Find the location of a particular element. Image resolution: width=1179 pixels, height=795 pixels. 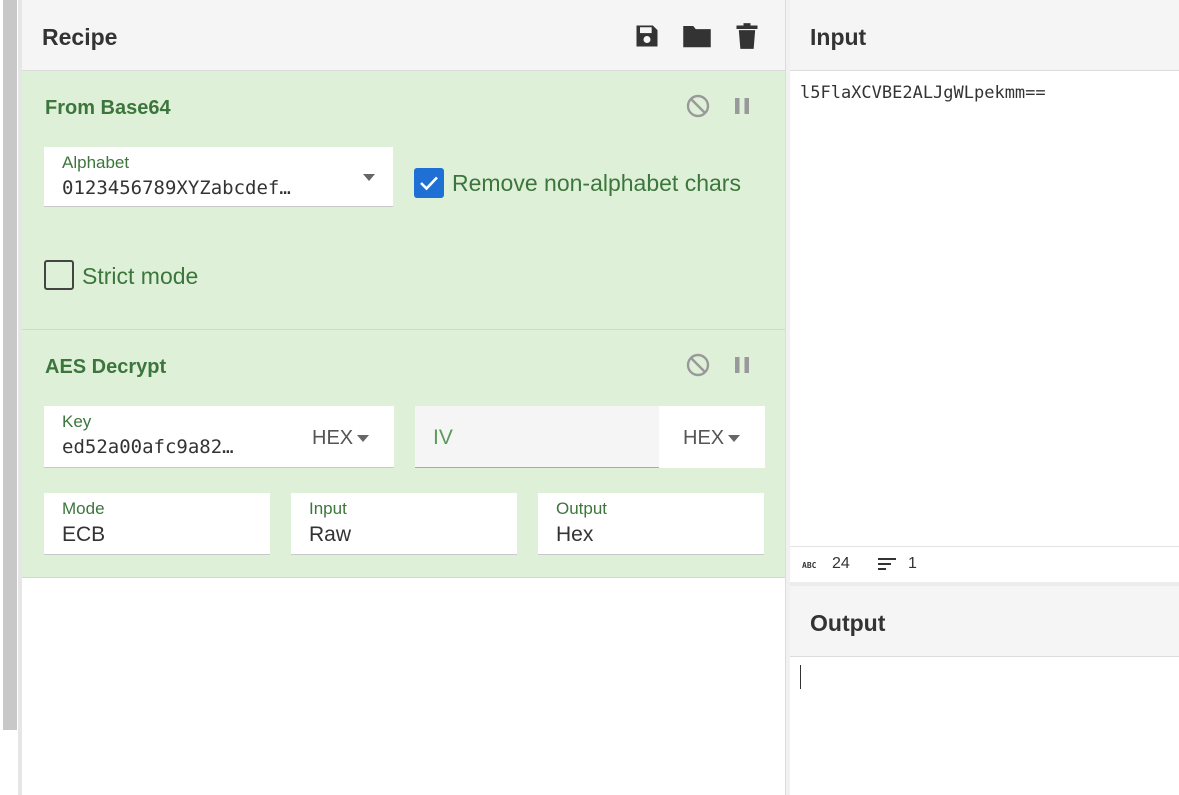

key-field: Key ed52a00afc9a82… HEX is located at coordinates (219, 437).